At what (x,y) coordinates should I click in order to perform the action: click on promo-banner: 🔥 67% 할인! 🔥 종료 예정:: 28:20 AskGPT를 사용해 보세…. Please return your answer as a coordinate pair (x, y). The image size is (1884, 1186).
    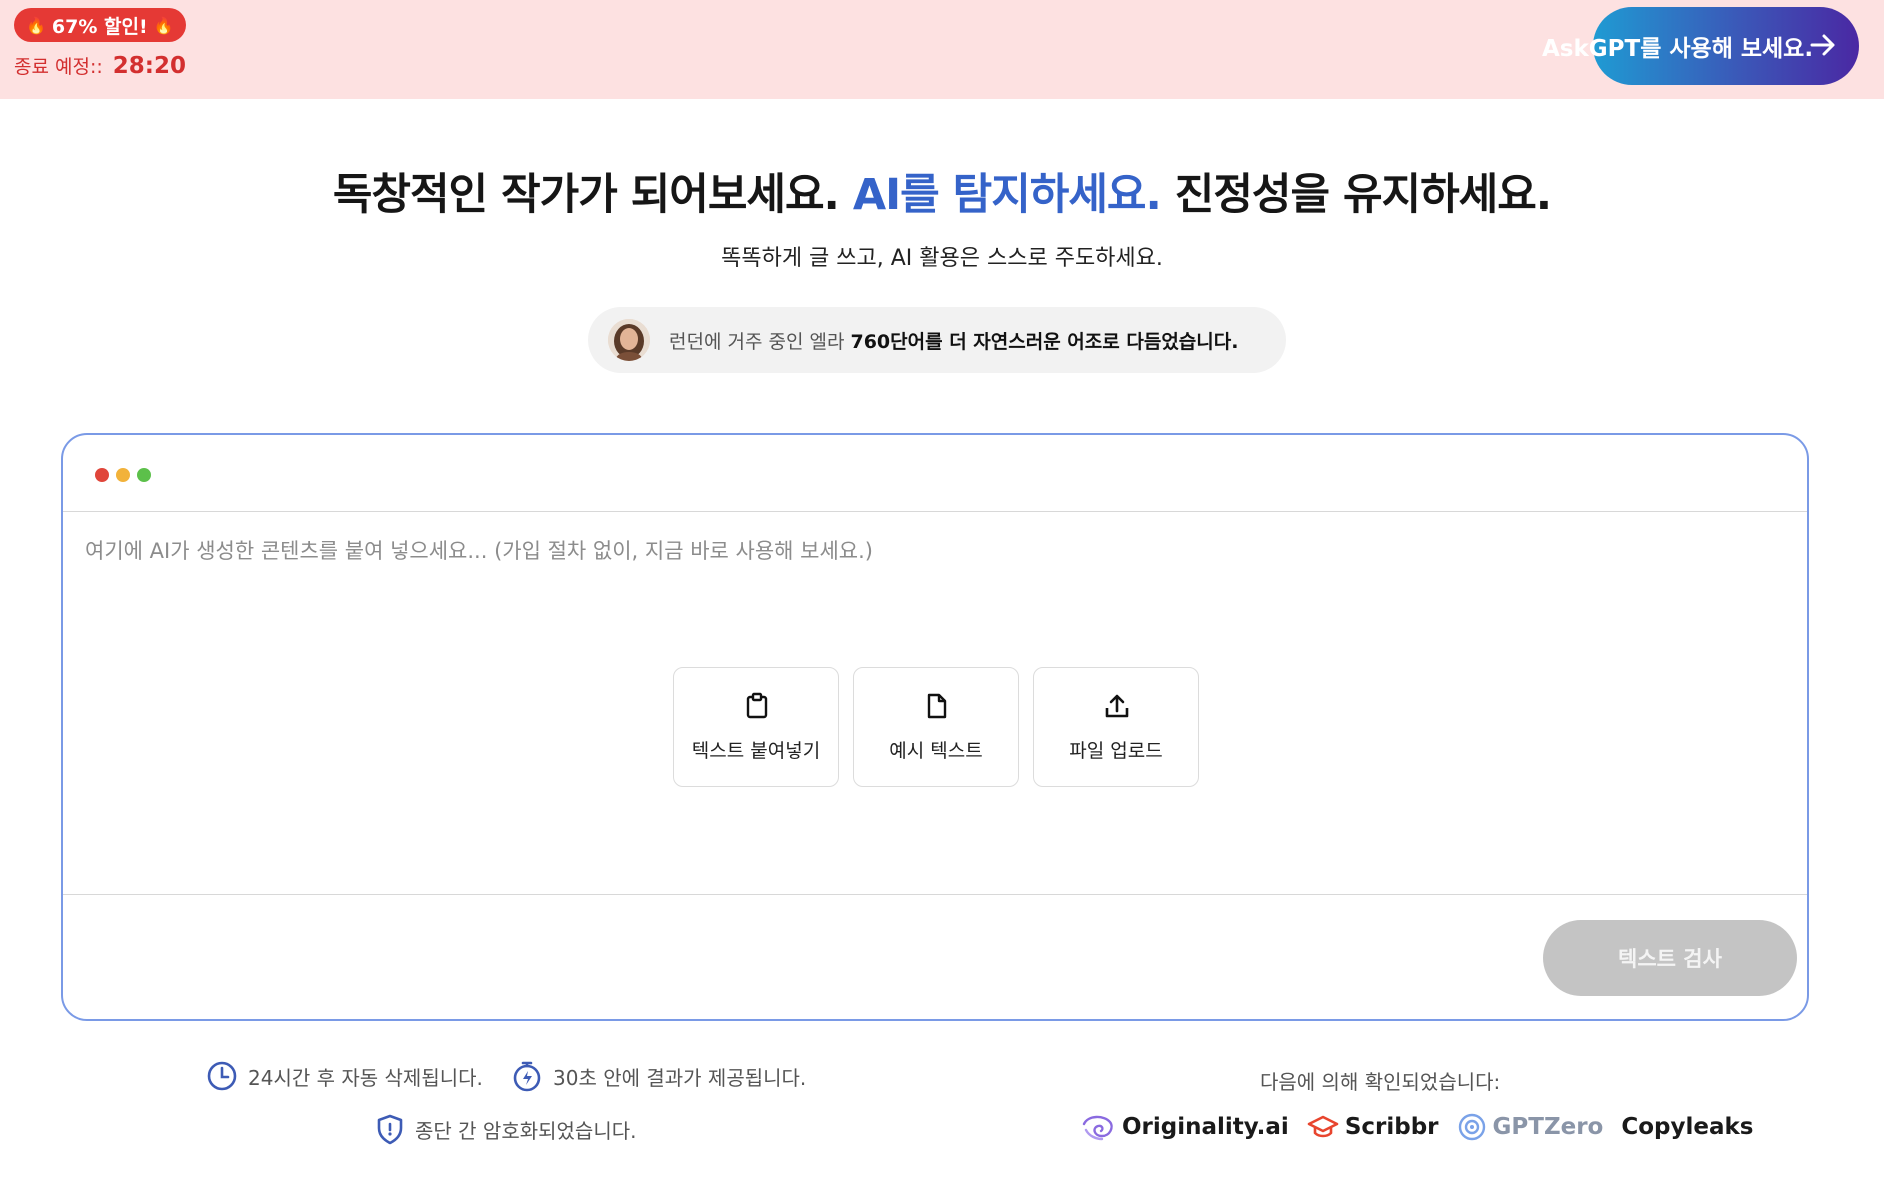
    Looking at the image, I should click on (942, 49).